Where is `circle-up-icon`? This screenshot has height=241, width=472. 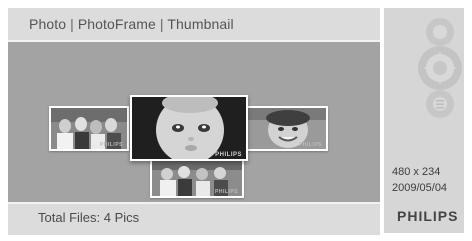
circle-up-icon is located at coordinates (440, 32).